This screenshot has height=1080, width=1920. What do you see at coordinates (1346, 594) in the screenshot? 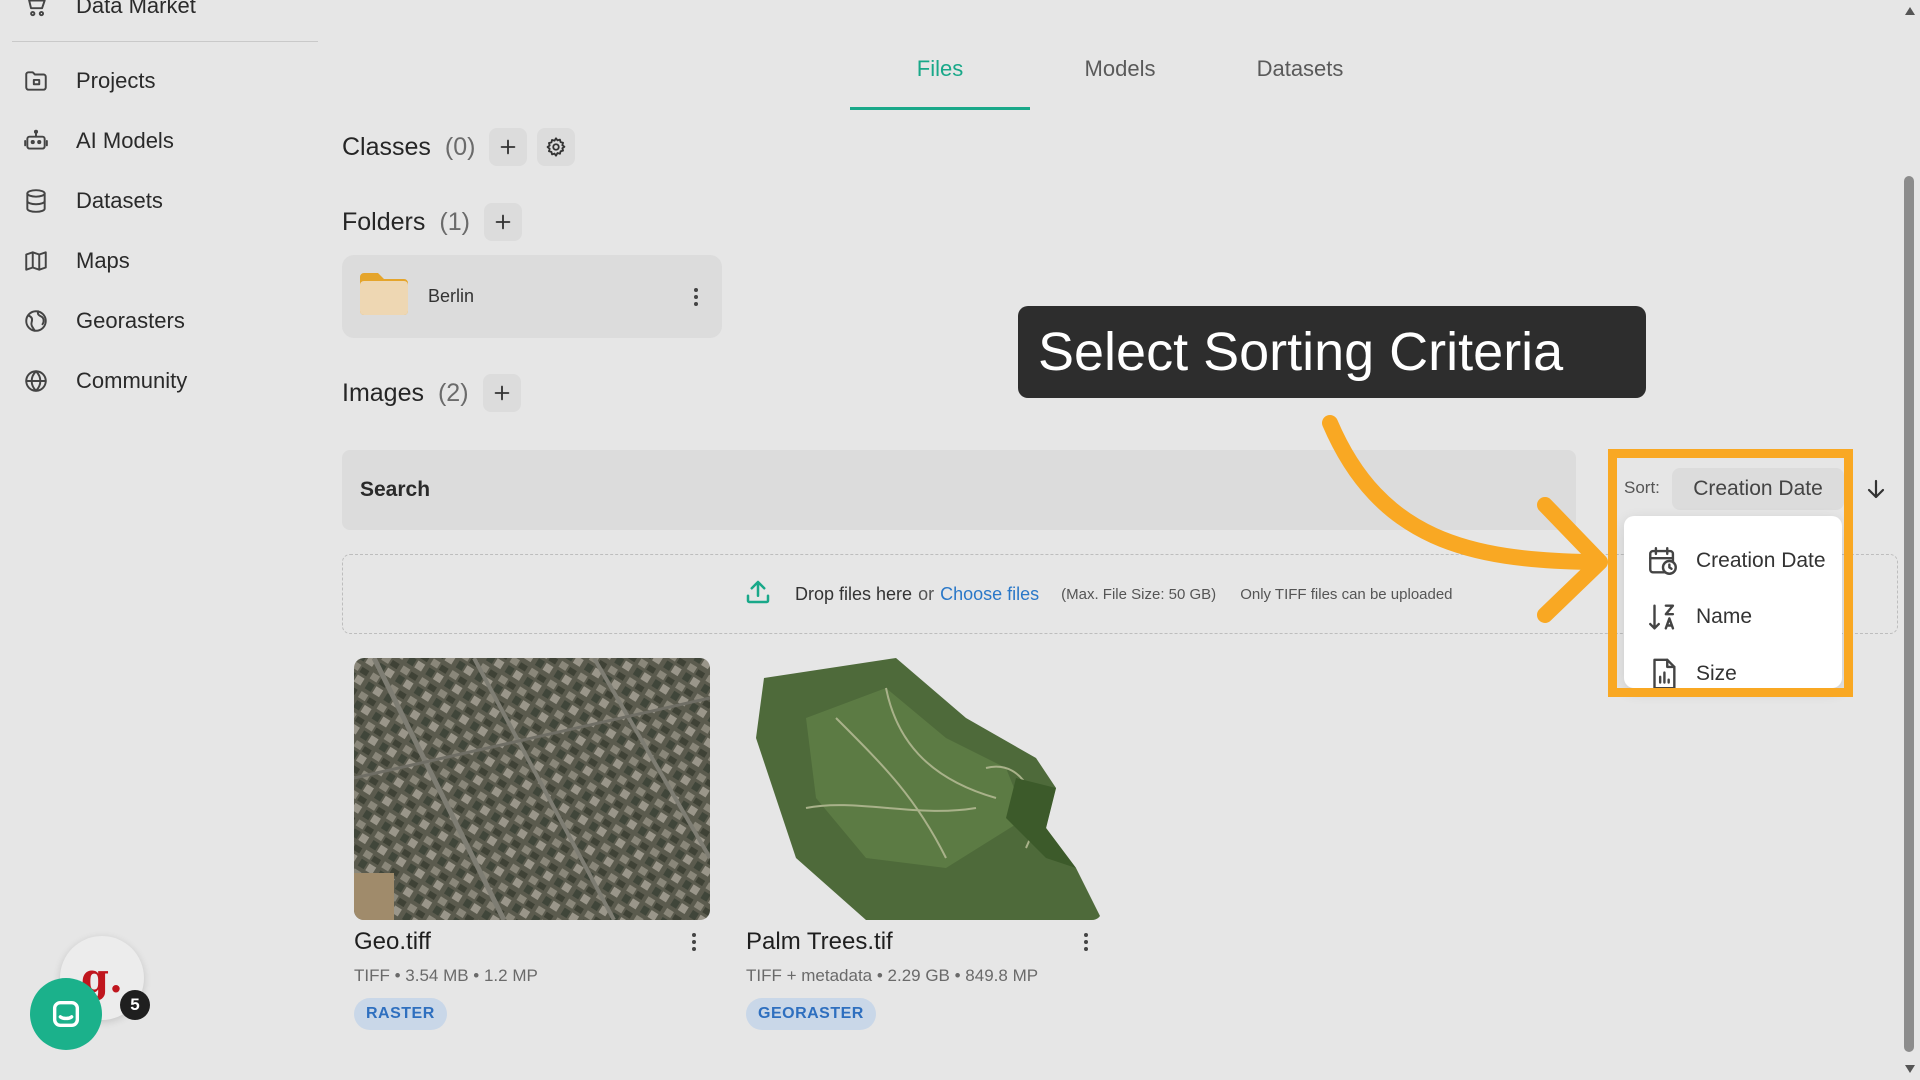
I see `tiff-only-text: Only TIFF files can be uploaded` at bounding box center [1346, 594].